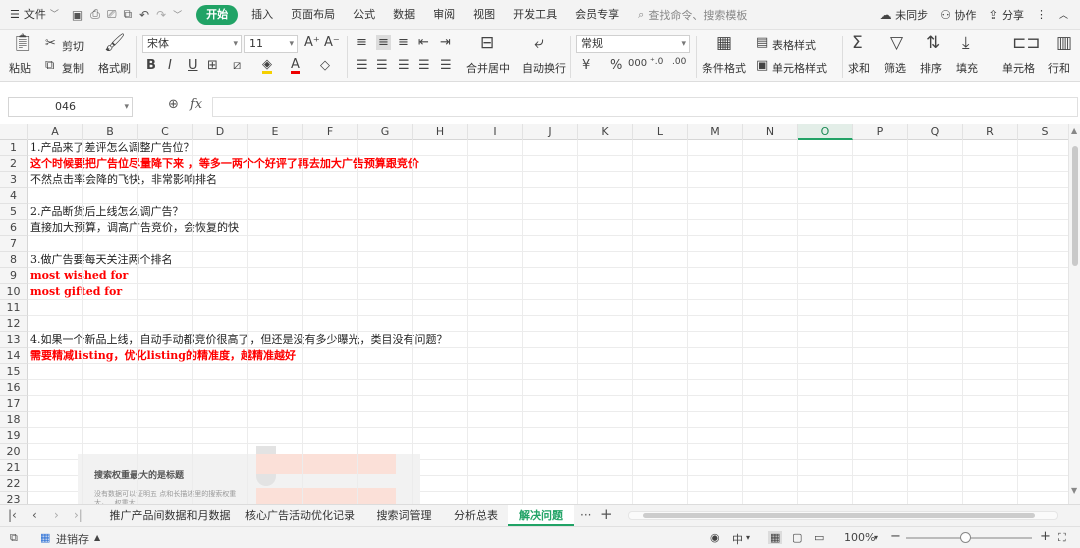 Image resolution: width=1080 pixels, height=548 pixels. I want to click on font-size-select: 11 ▾, so click(271, 44).